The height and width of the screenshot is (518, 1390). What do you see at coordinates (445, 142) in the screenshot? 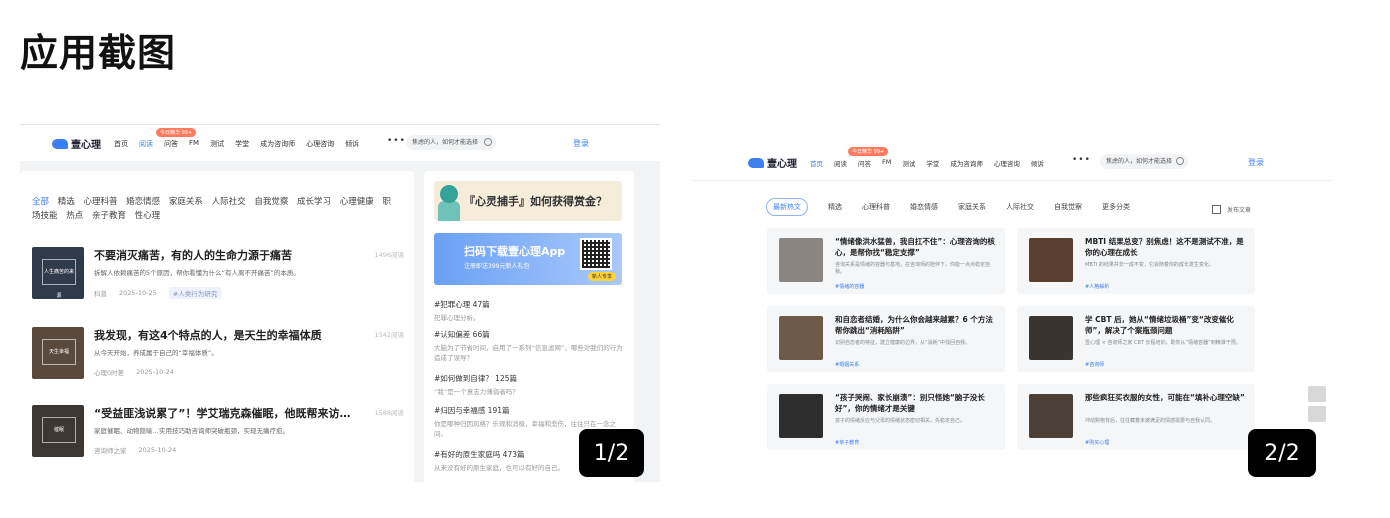
I see `search-placeholder: 焦虑的人，如何才能选择` at bounding box center [445, 142].